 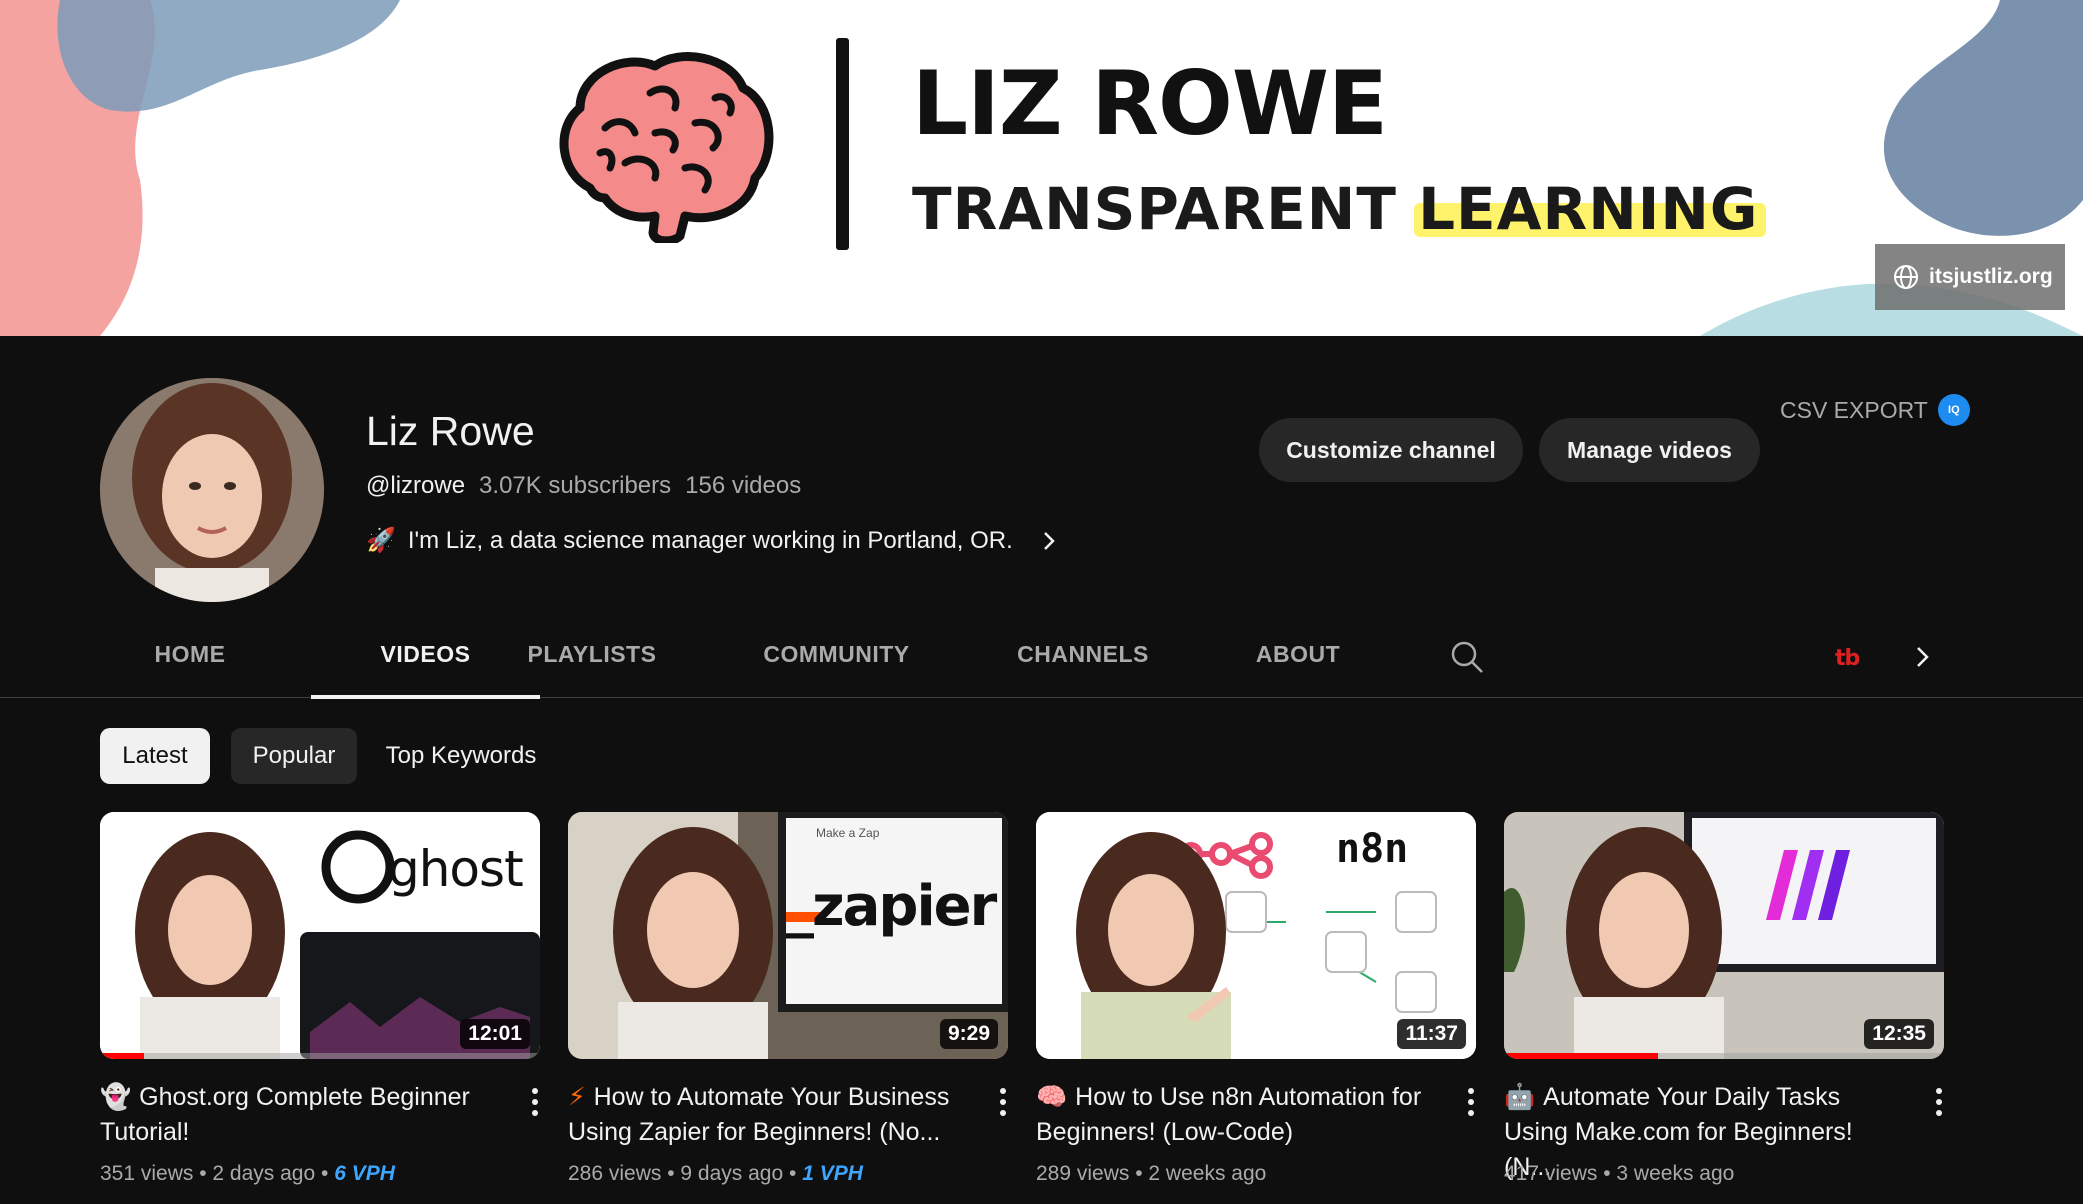 I want to click on video-age: 2 days ago, so click(x=264, y=1173).